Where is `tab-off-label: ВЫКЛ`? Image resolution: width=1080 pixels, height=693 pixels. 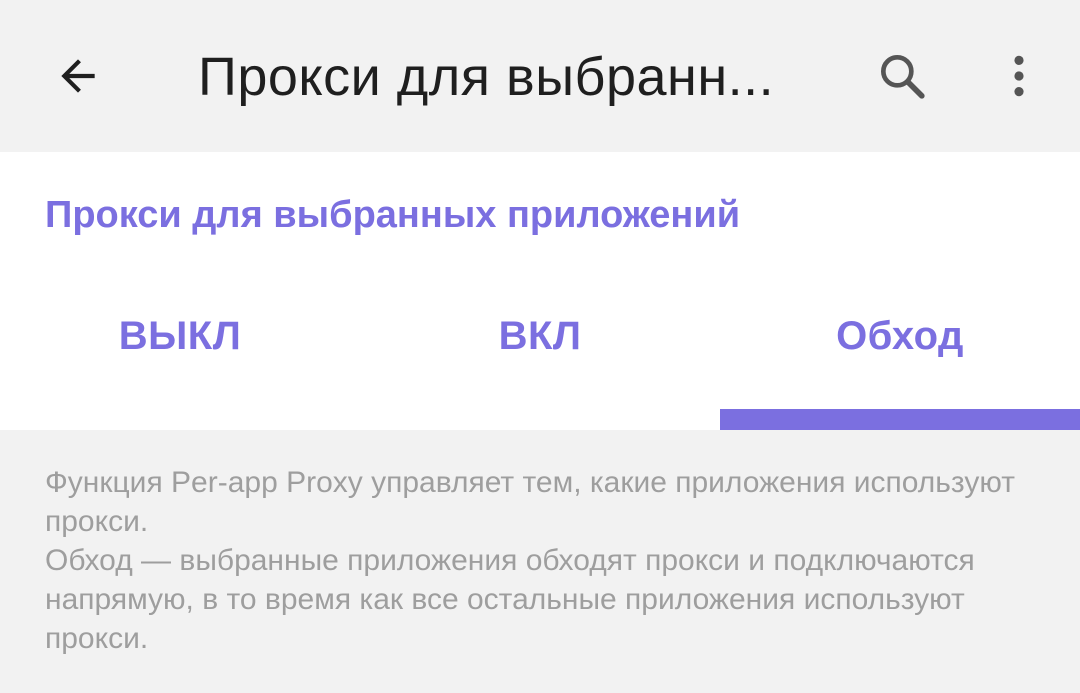
tab-off-label: ВЫКЛ is located at coordinates (180, 336).